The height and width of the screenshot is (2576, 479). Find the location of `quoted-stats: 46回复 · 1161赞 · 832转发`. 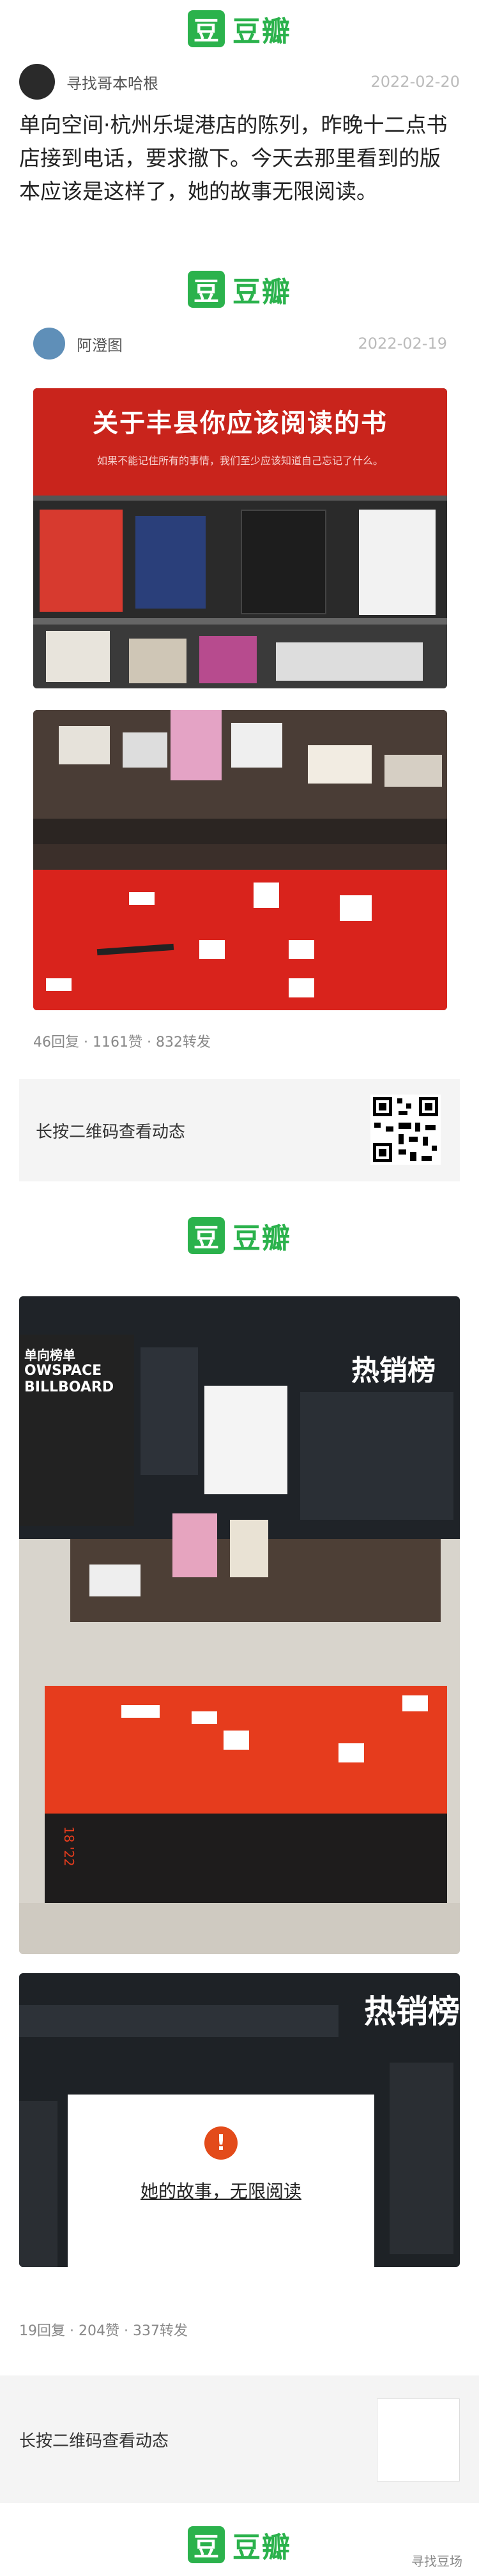

quoted-stats: 46回复 · 1161赞 · 832转发 is located at coordinates (122, 1042).